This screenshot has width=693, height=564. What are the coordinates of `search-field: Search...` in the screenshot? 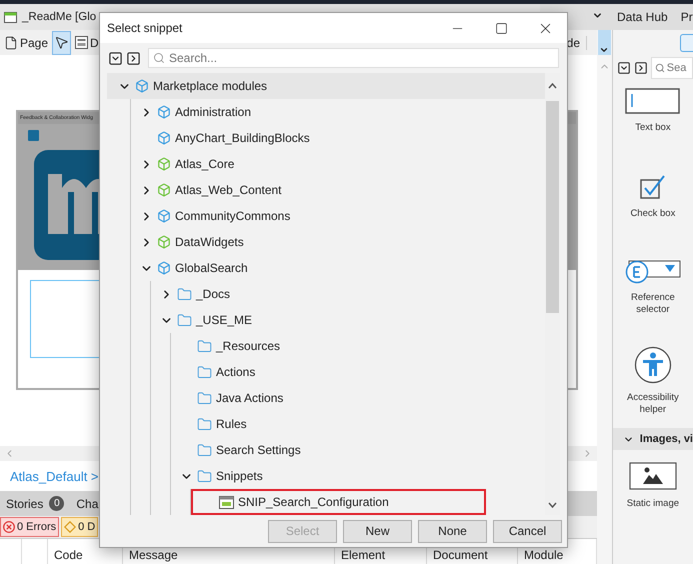 It's located at (353, 58).